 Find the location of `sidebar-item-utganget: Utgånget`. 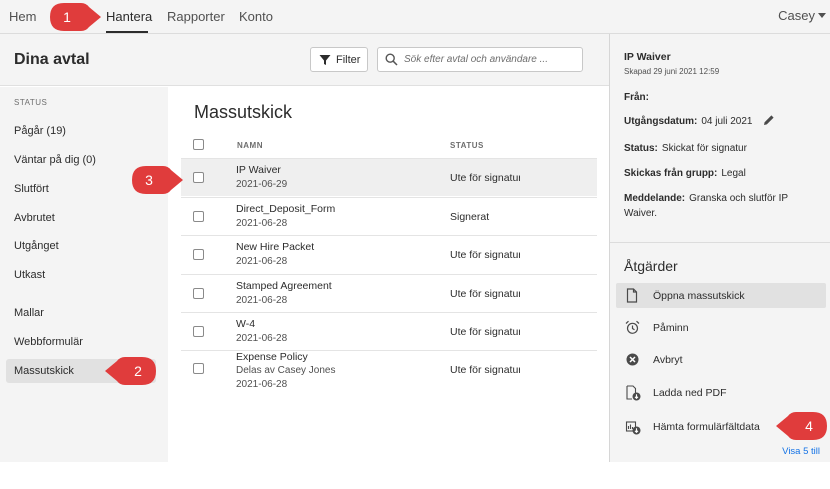

sidebar-item-utganget: Utgånget is located at coordinates (36, 246).